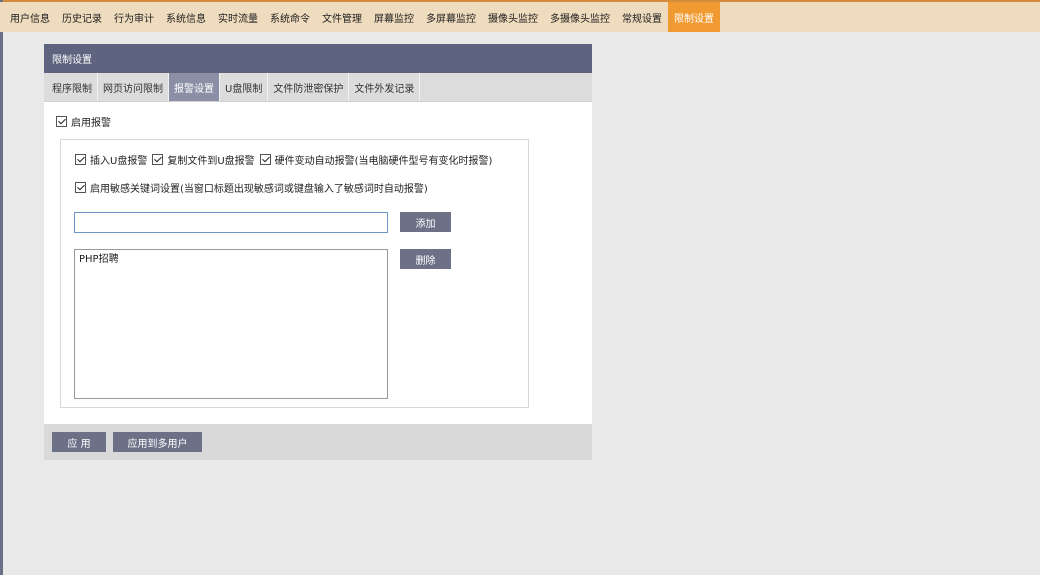  What do you see at coordinates (231, 222) in the screenshot?
I see `keyword-input` at bounding box center [231, 222].